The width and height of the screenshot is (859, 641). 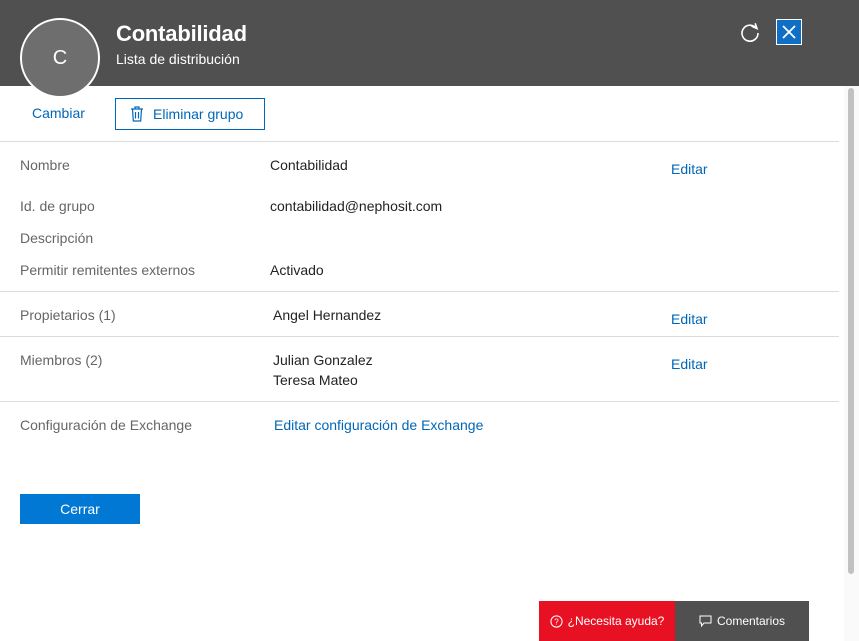 What do you see at coordinates (58, 113) in the screenshot?
I see `change-link: Cambiar` at bounding box center [58, 113].